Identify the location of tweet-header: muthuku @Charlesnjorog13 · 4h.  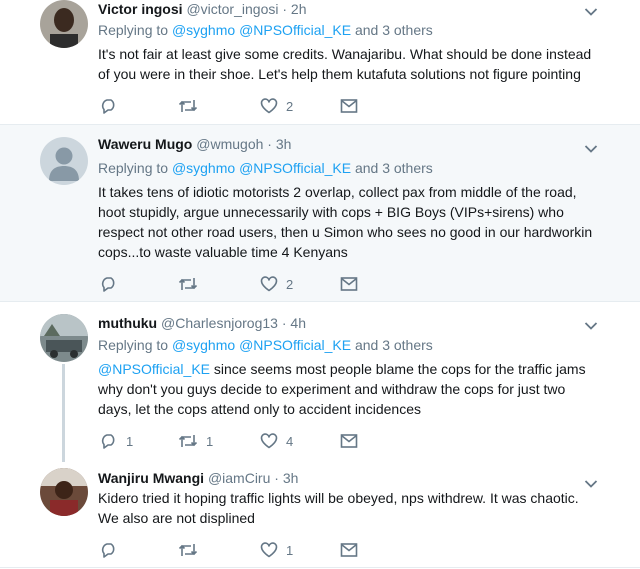
(202, 323).